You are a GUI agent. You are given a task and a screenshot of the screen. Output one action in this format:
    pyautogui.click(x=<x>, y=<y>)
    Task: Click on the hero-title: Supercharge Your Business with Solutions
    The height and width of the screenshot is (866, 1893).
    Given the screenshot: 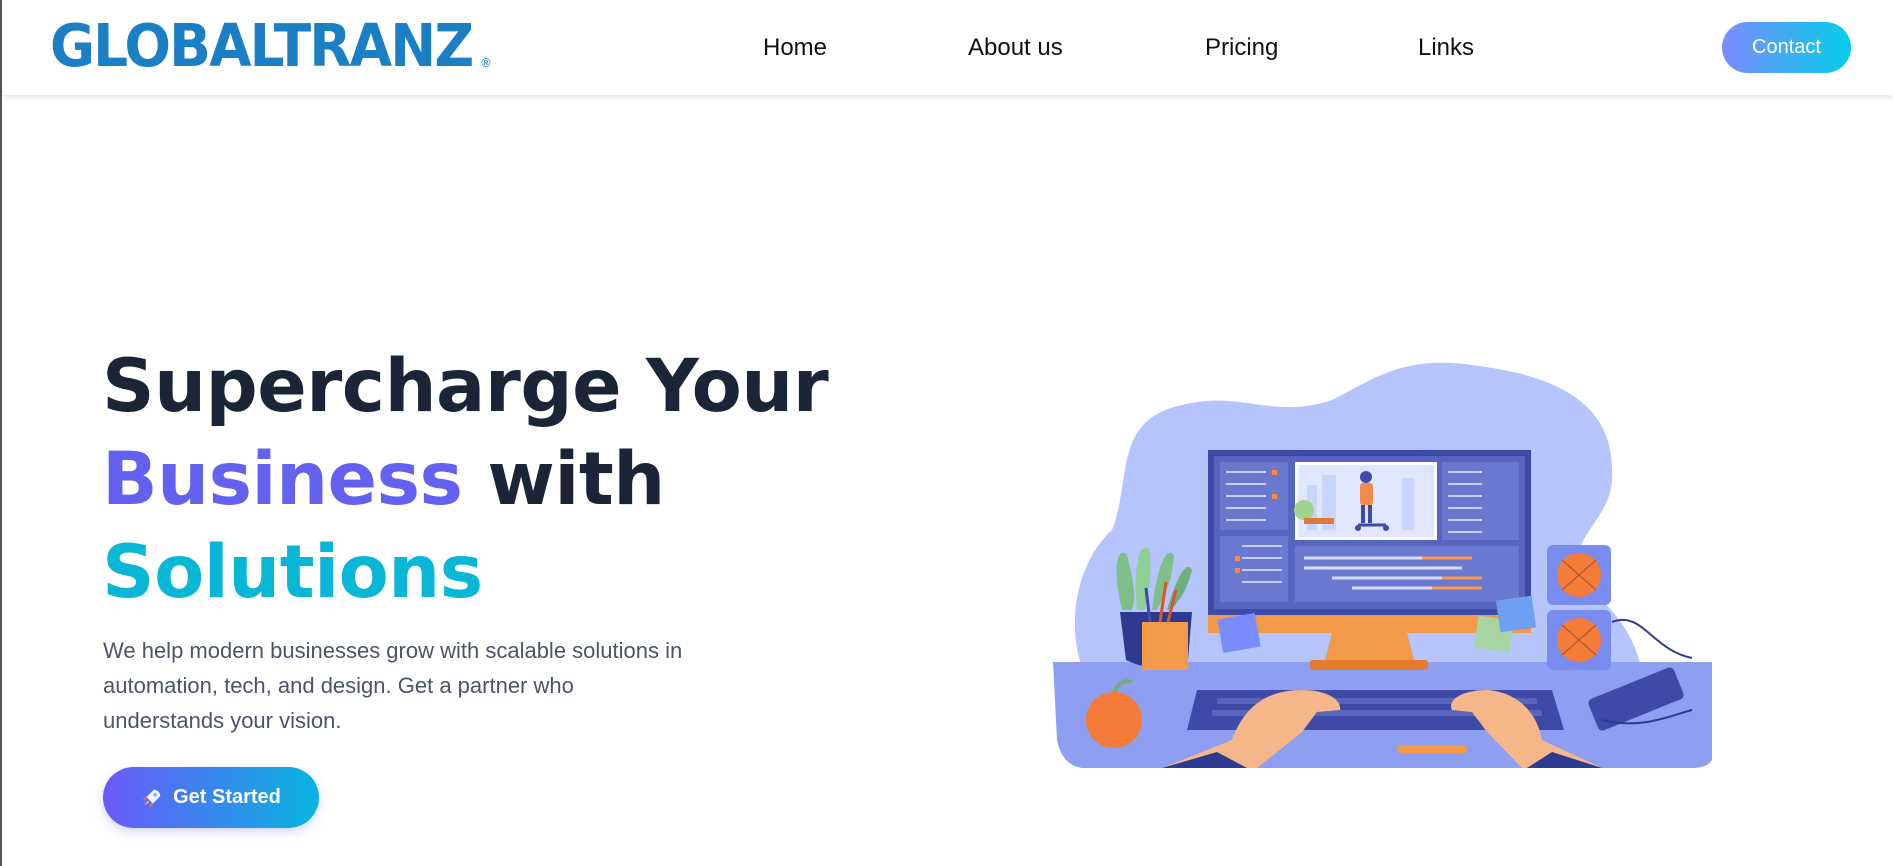 What is the action you would take?
    pyautogui.click(x=465, y=479)
    